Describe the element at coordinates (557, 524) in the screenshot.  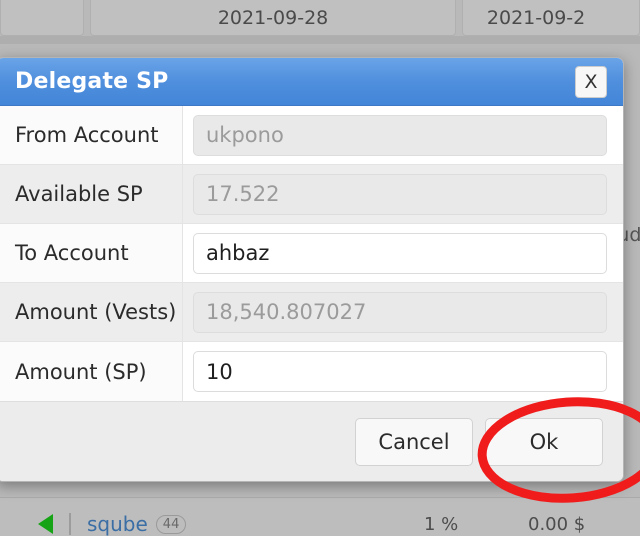
I see `amount-value: 0.00 $` at that location.